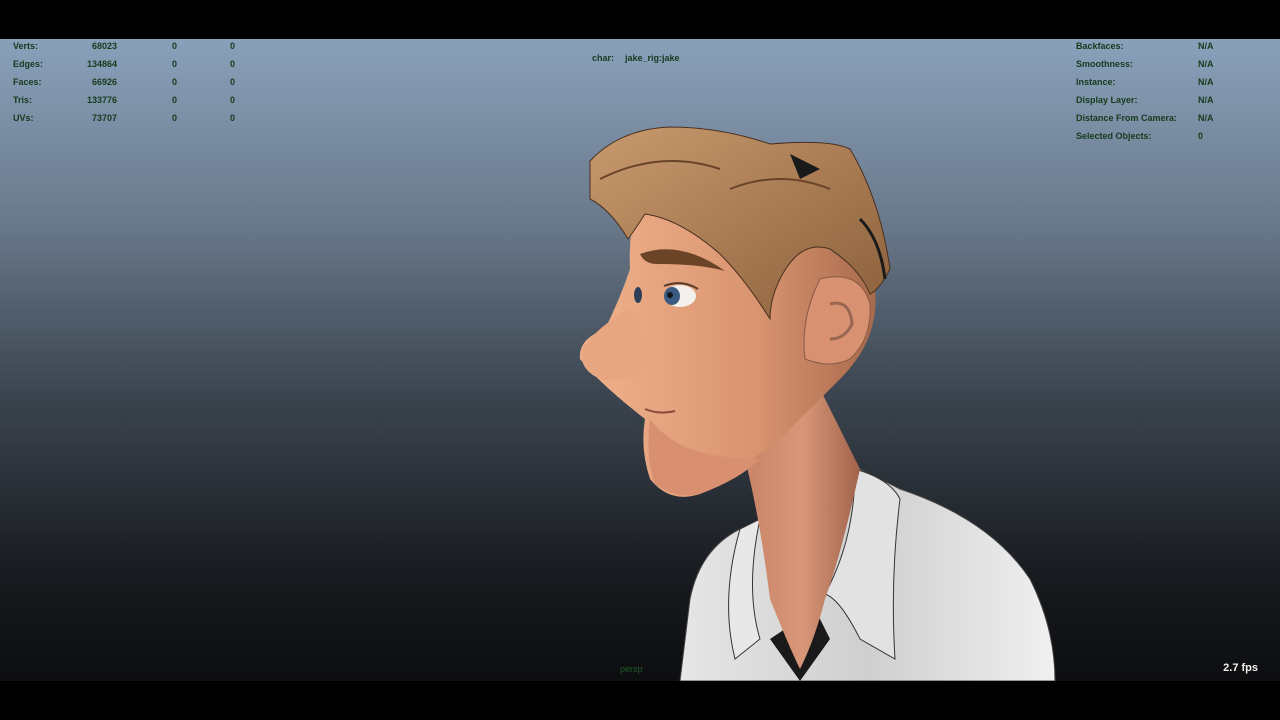  I want to click on fps-counter: 2.7 fps, so click(1240, 668).